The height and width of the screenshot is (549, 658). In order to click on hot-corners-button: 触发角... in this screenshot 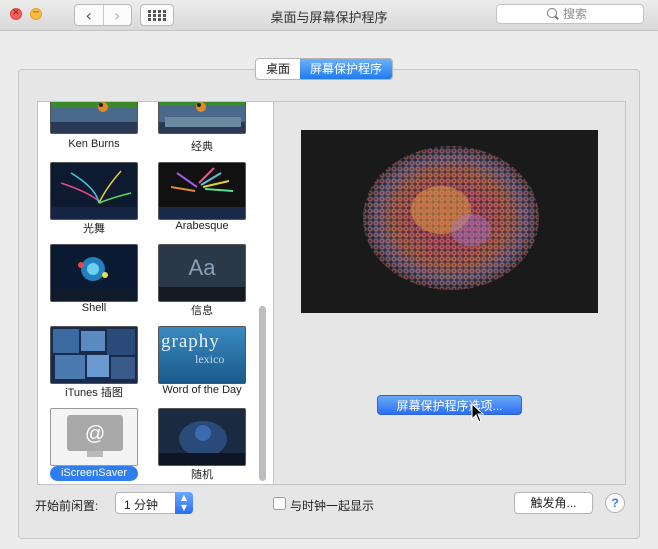, I will do `click(553, 503)`.